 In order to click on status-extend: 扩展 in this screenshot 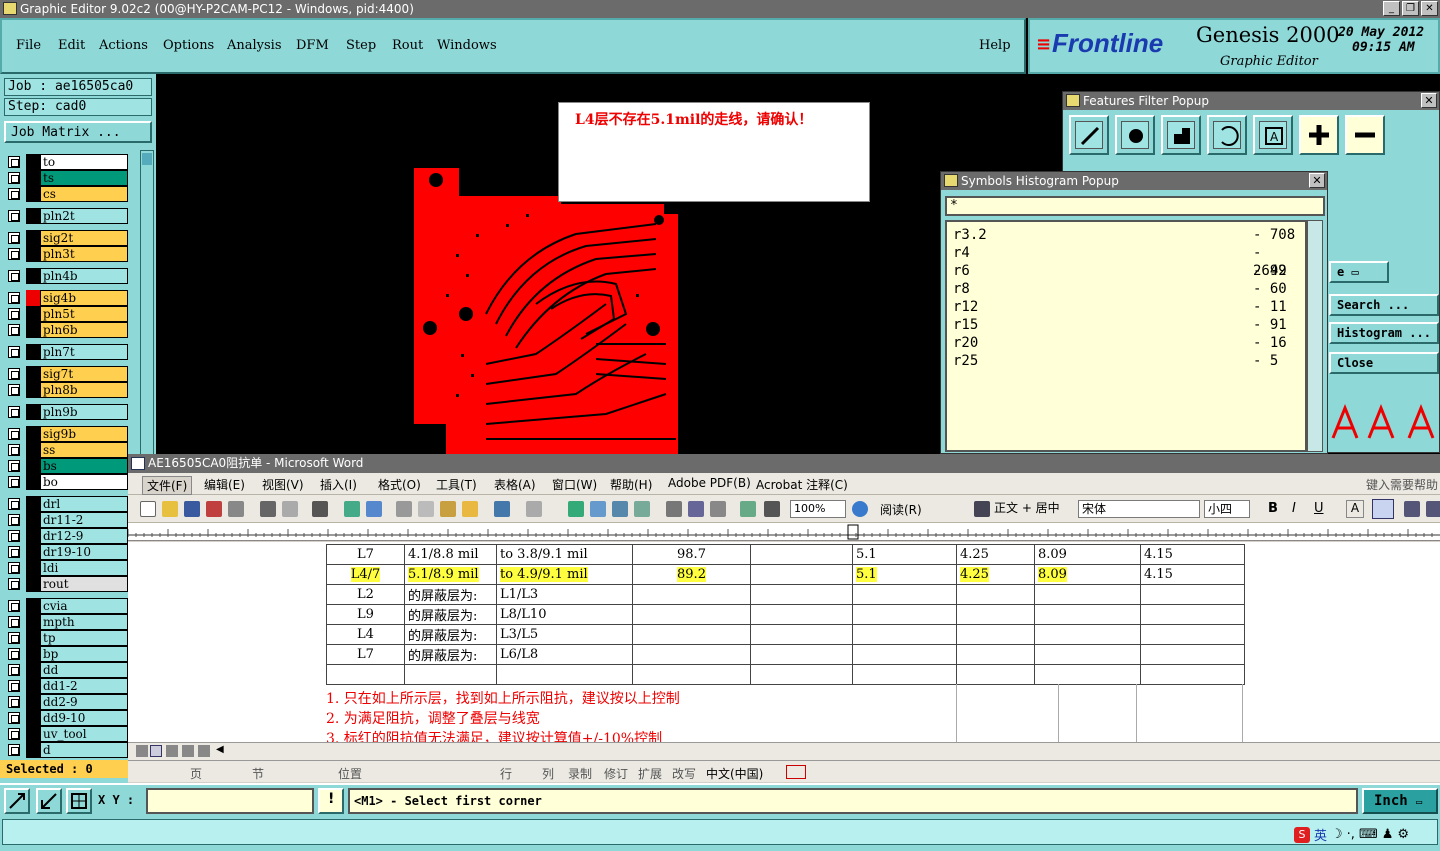, I will do `click(650, 773)`.